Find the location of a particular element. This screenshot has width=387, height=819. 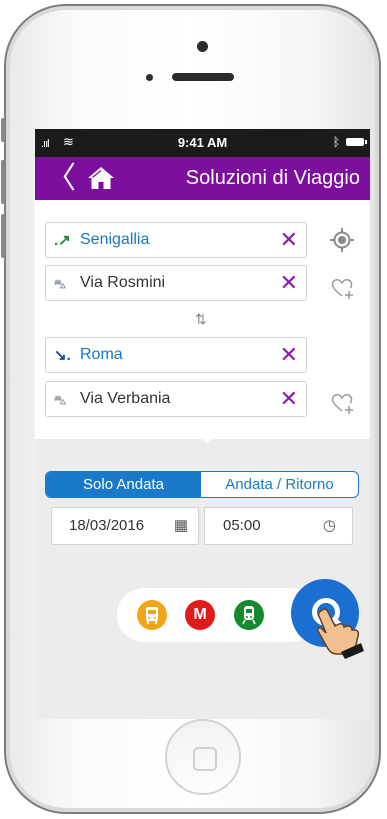

pointing-hand-icon is located at coordinates (340, 633).